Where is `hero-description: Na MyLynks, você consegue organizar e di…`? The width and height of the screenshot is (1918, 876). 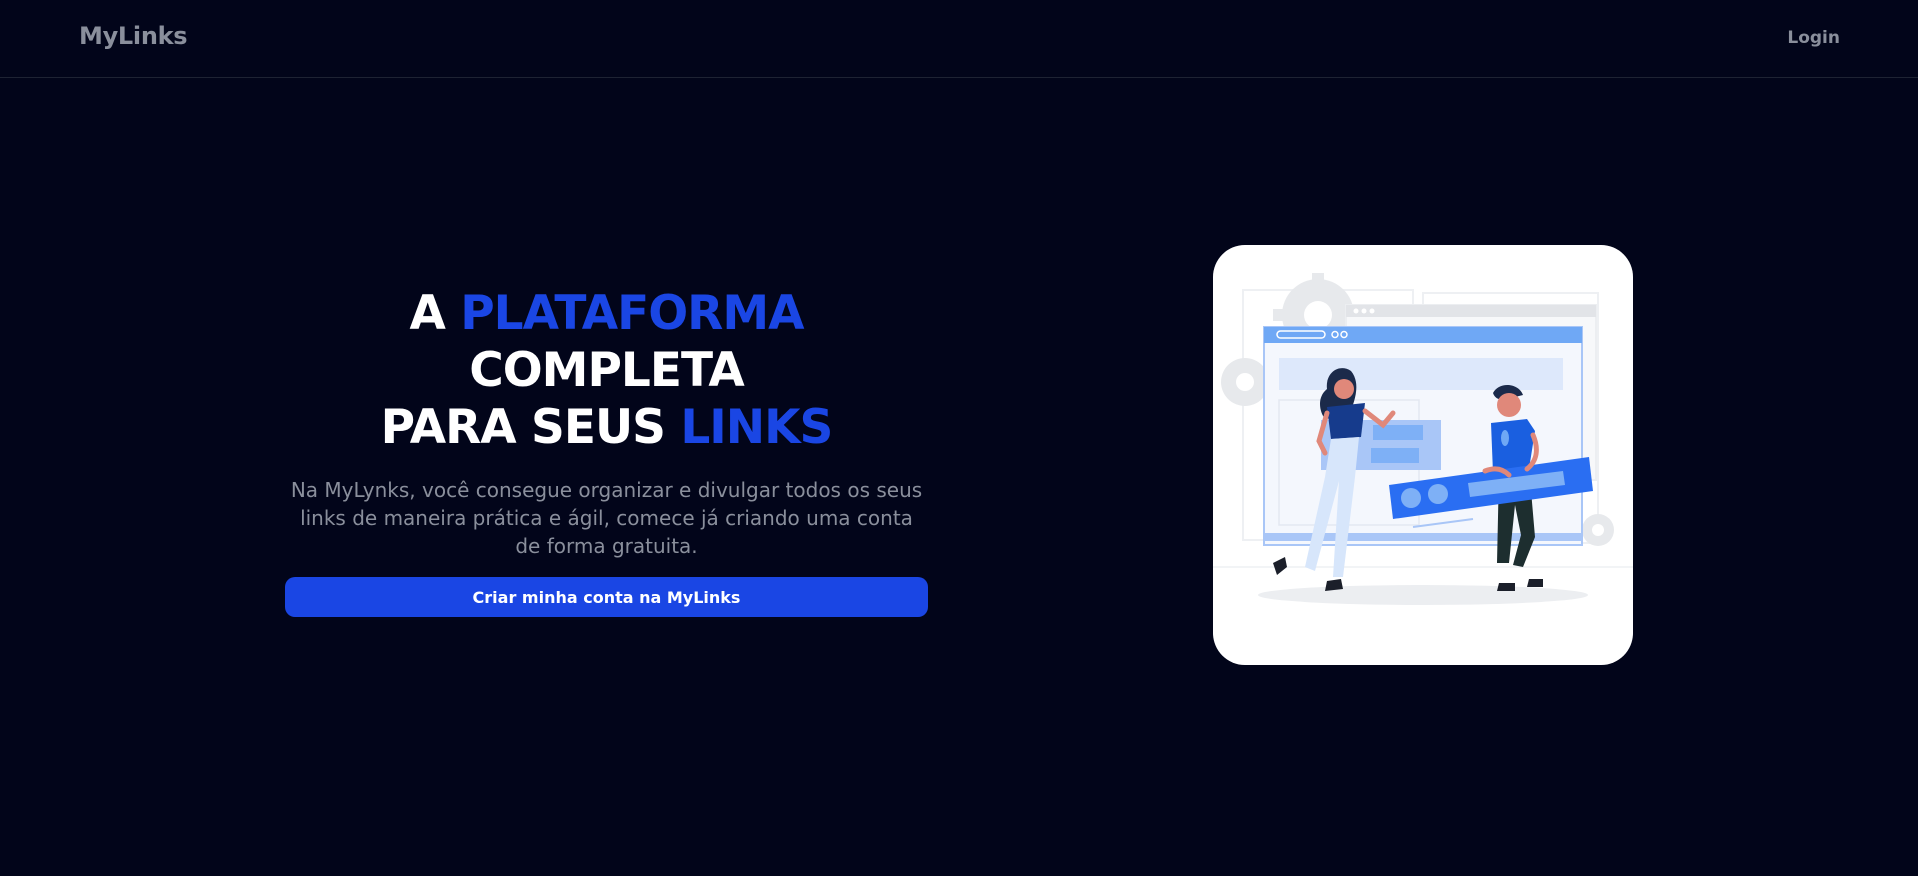 hero-description: Na MyLynks, você consegue organizar e di… is located at coordinates (606, 518).